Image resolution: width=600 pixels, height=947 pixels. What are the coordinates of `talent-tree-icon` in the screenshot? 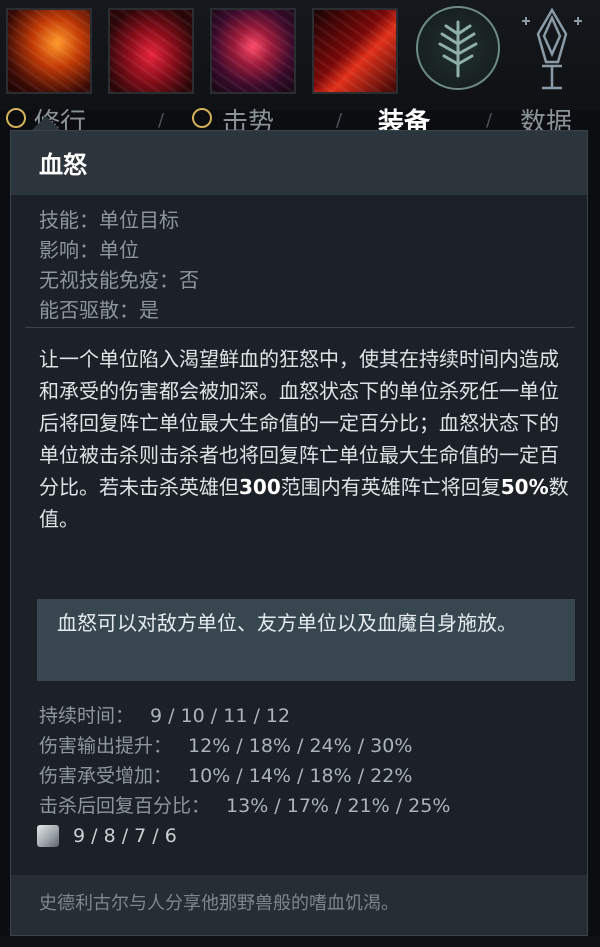 It's located at (458, 48).